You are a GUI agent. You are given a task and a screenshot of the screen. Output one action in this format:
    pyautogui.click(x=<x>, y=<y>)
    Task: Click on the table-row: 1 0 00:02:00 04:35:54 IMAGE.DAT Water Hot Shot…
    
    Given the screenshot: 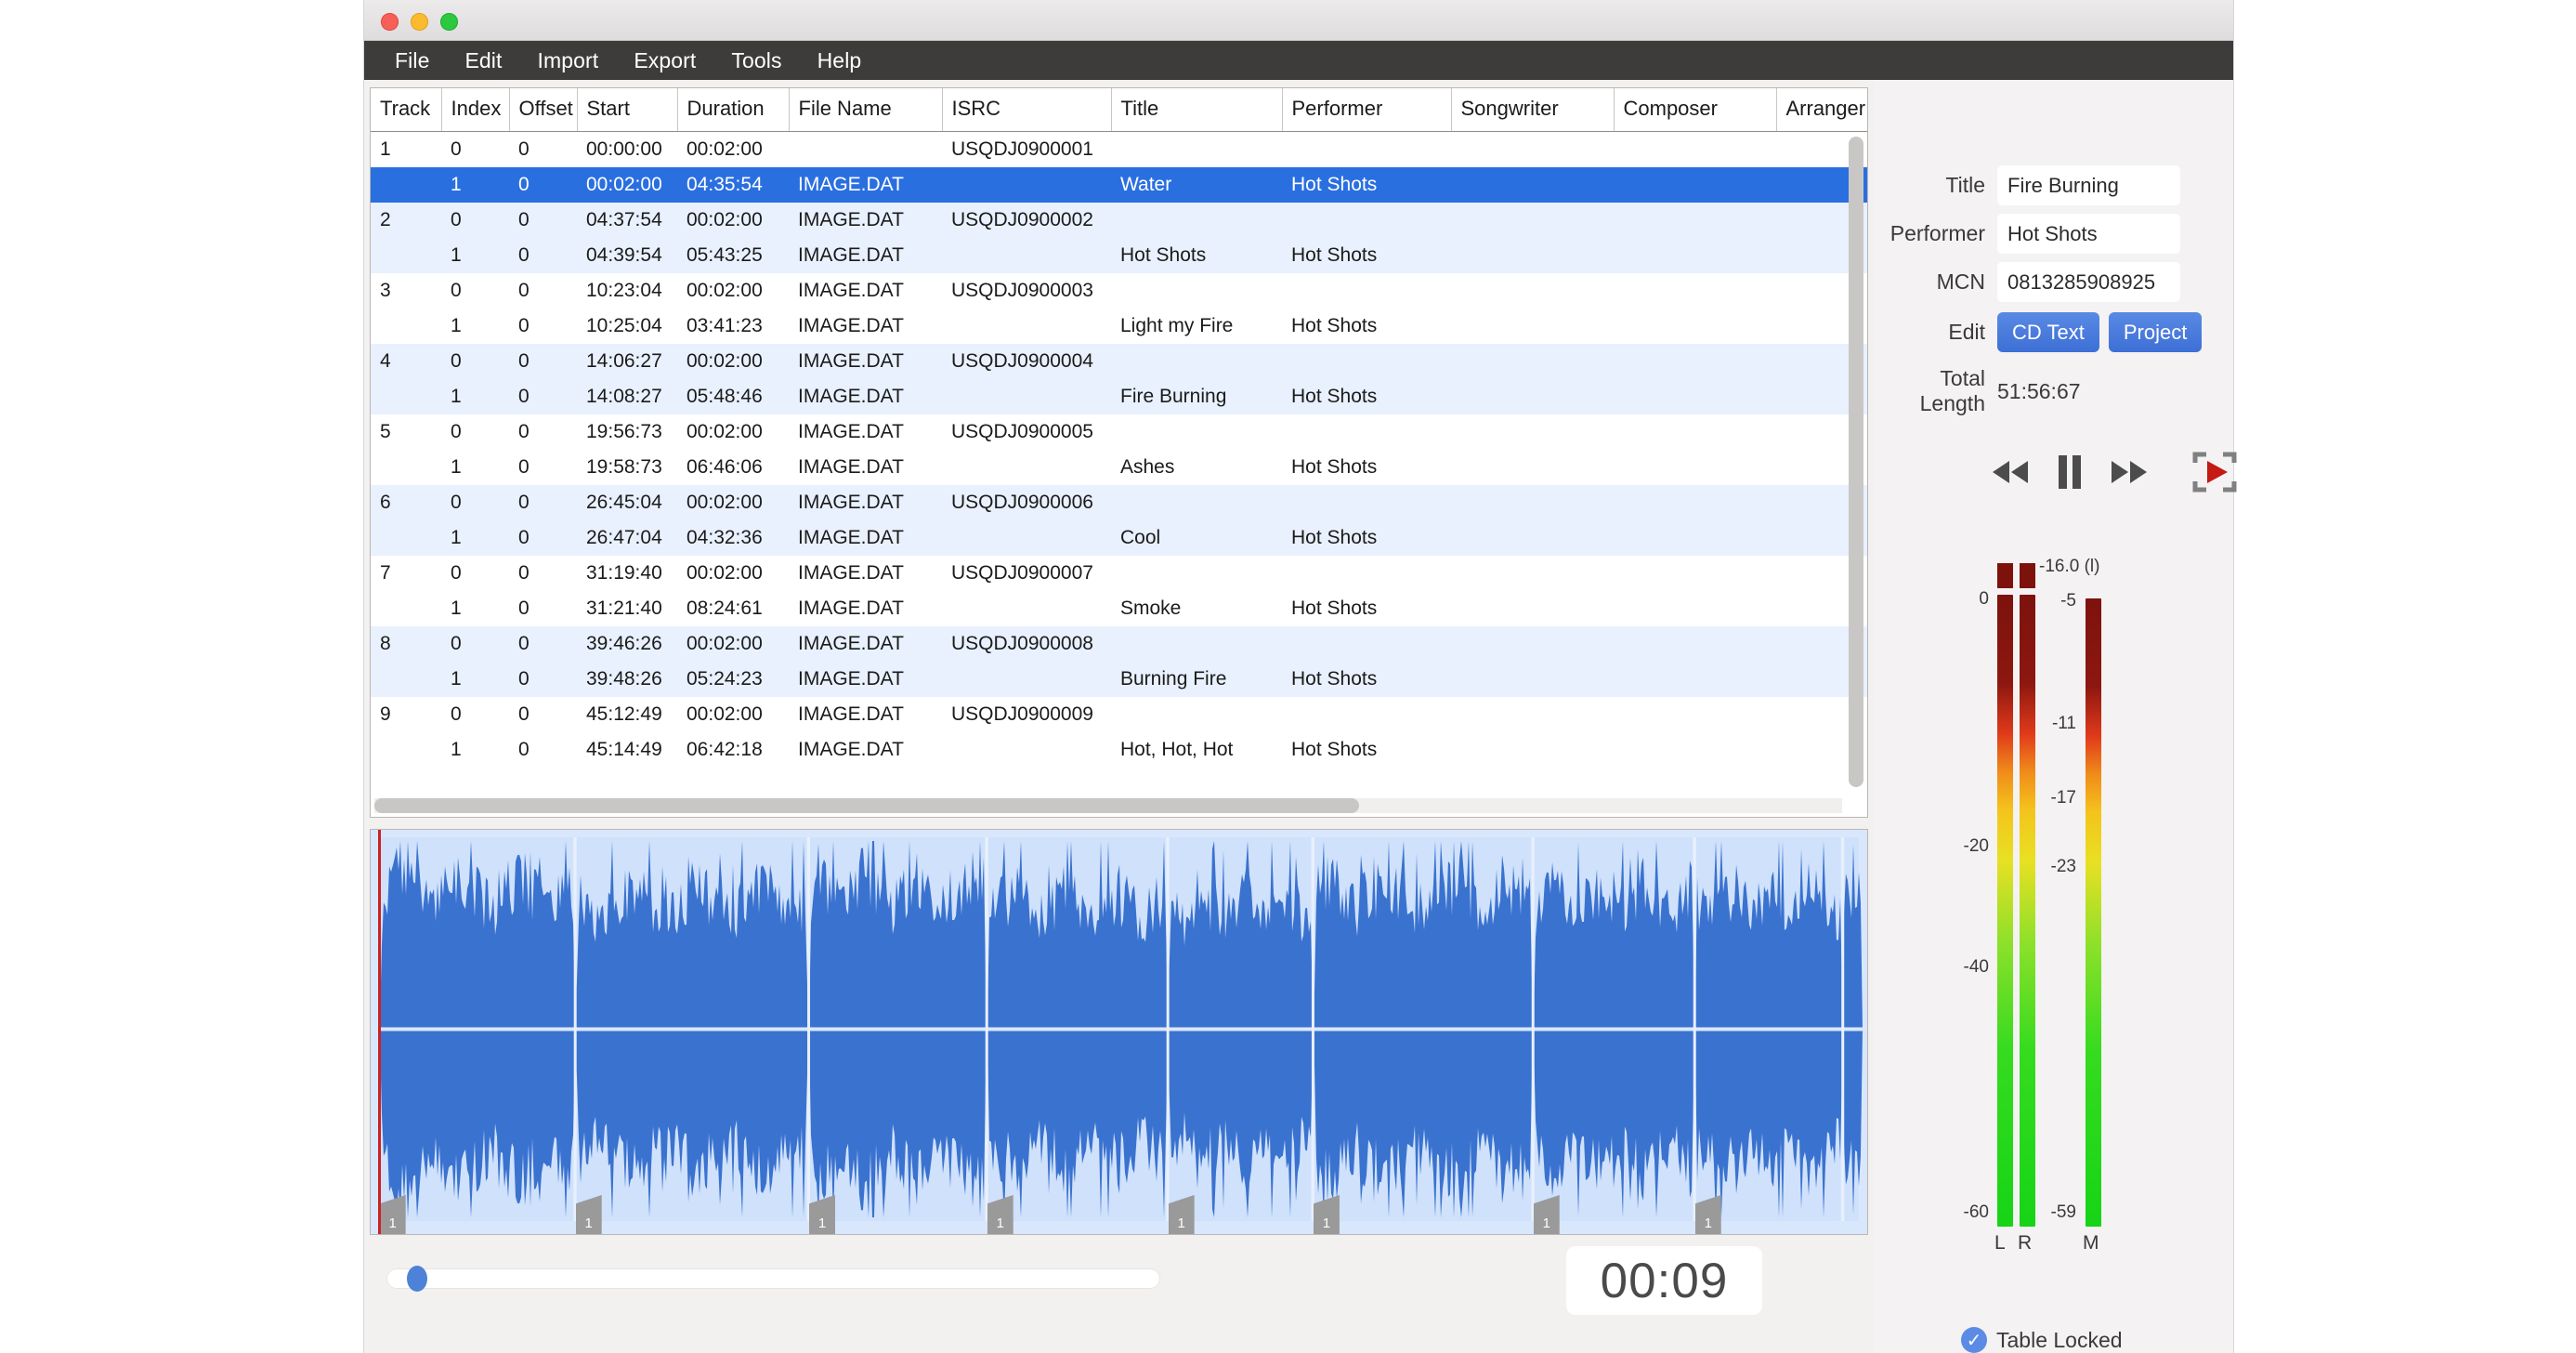 What is the action you would take?
    pyautogui.click(x=1119, y=185)
    